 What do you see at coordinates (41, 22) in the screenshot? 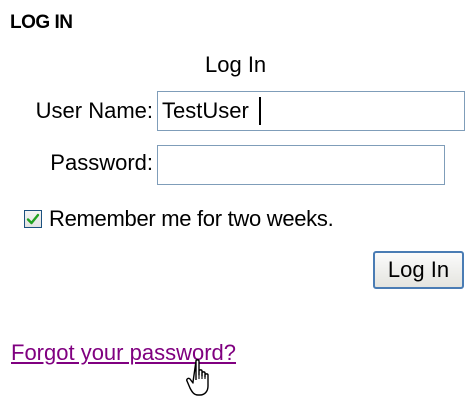
I see `section-title: LOG IN` at bounding box center [41, 22].